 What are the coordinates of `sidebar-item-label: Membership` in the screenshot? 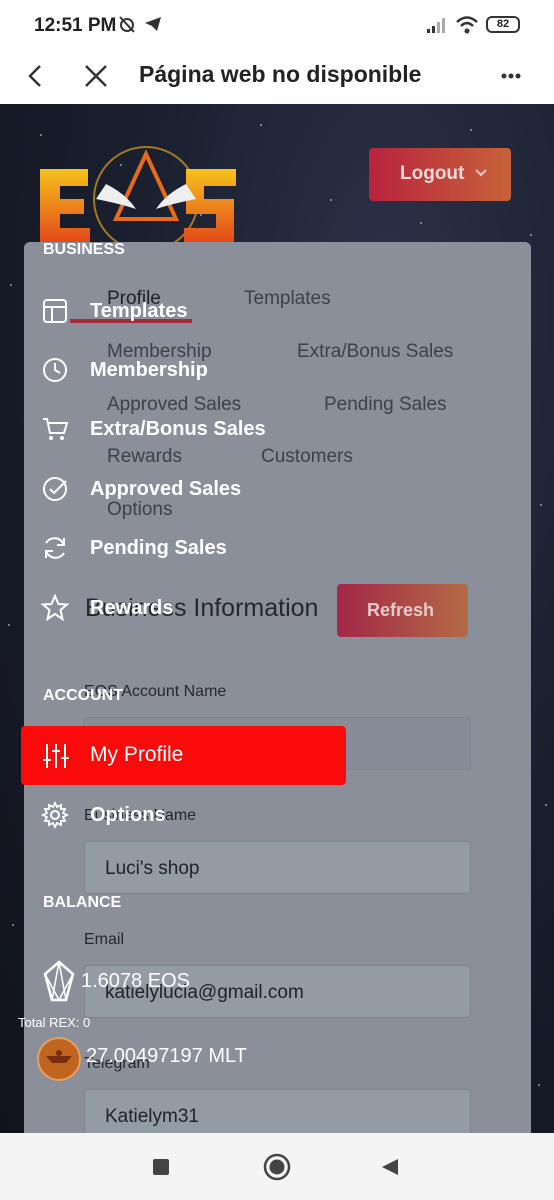 It's located at (149, 370).